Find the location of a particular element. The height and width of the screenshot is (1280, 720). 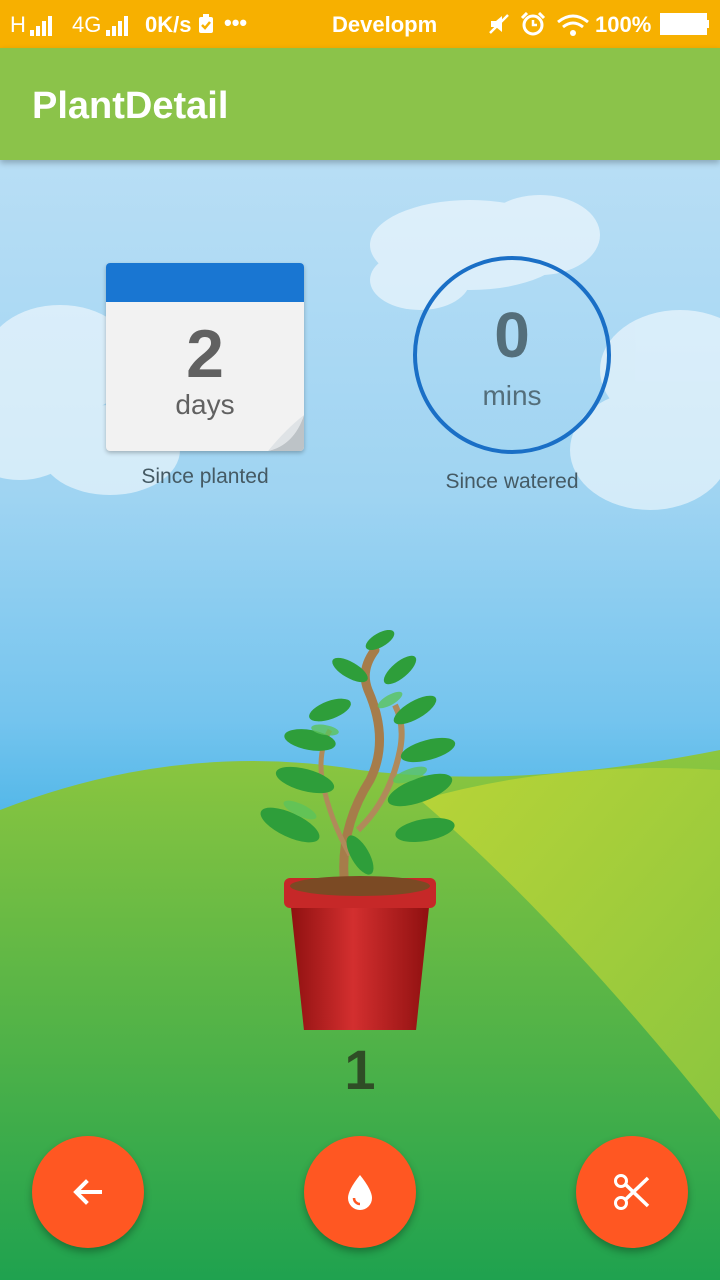

cut-button is located at coordinates (632, 1192).